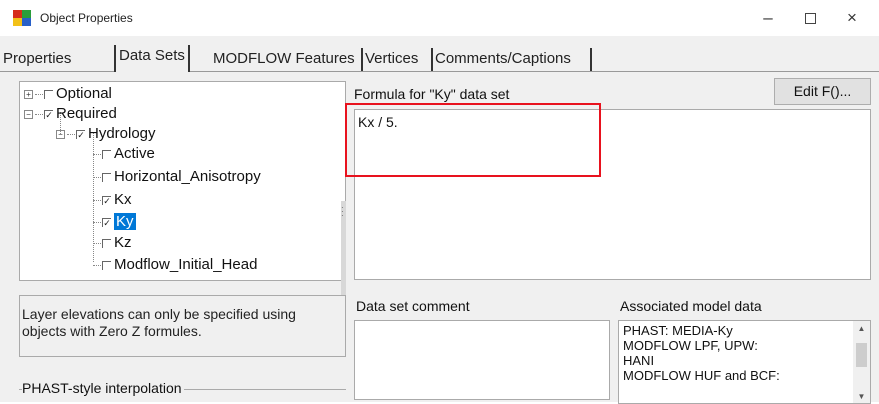 This screenshot has height=404, width=879. Describe the element at coordinates (124, 154) in the screenshot. I see `tree-item-active: Active` at that location.